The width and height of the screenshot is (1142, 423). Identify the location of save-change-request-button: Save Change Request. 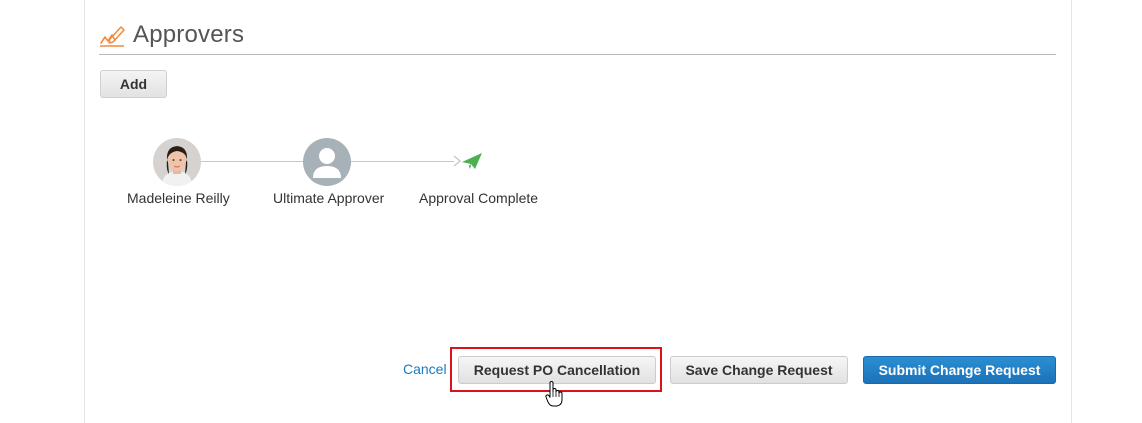
(759, 370).